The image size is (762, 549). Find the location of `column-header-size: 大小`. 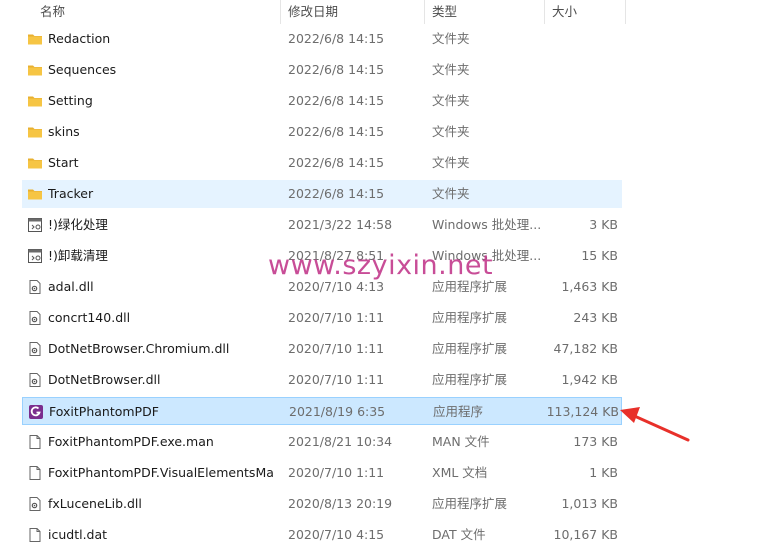

column-header-size: 大小 is located at coordinates (564, 12).